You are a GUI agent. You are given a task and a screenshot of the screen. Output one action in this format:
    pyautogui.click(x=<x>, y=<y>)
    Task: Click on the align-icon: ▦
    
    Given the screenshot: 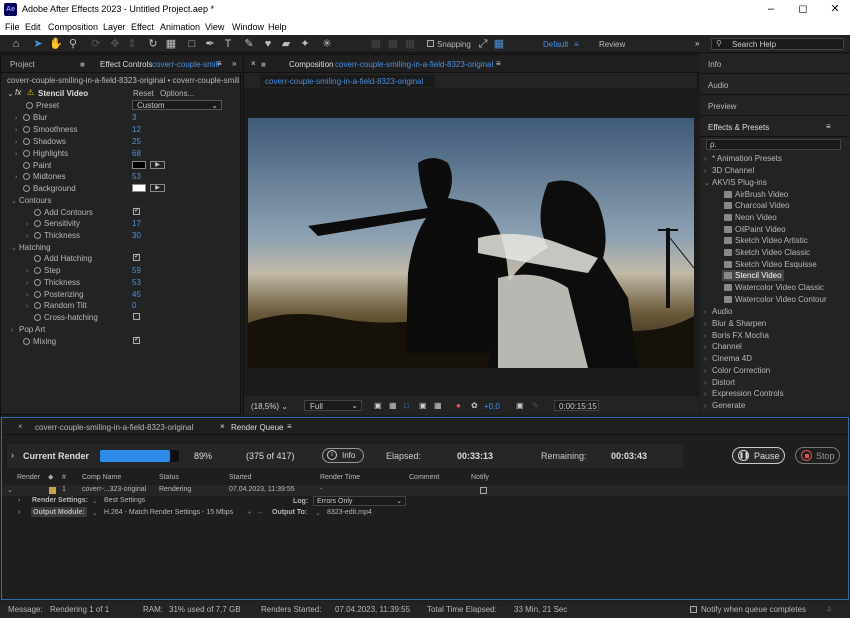 What is the action you would take?
    pyautogui.click(x=376, y=44)
    